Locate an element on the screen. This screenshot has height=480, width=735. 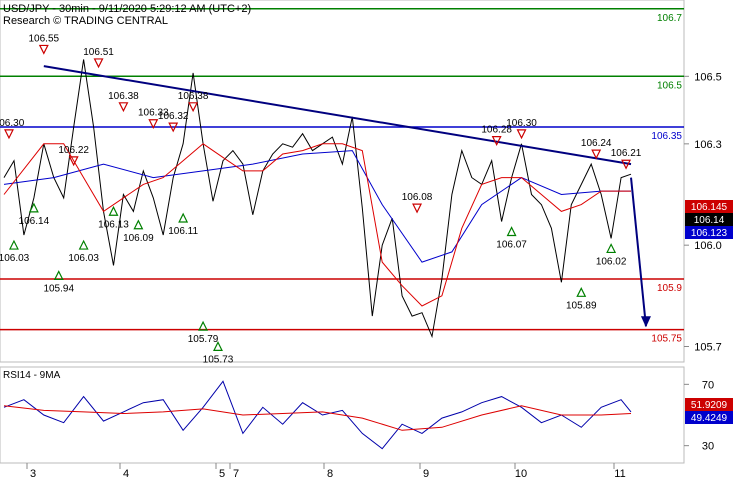
y-tick-label: 105.7 is located at coordinates (708, 347).